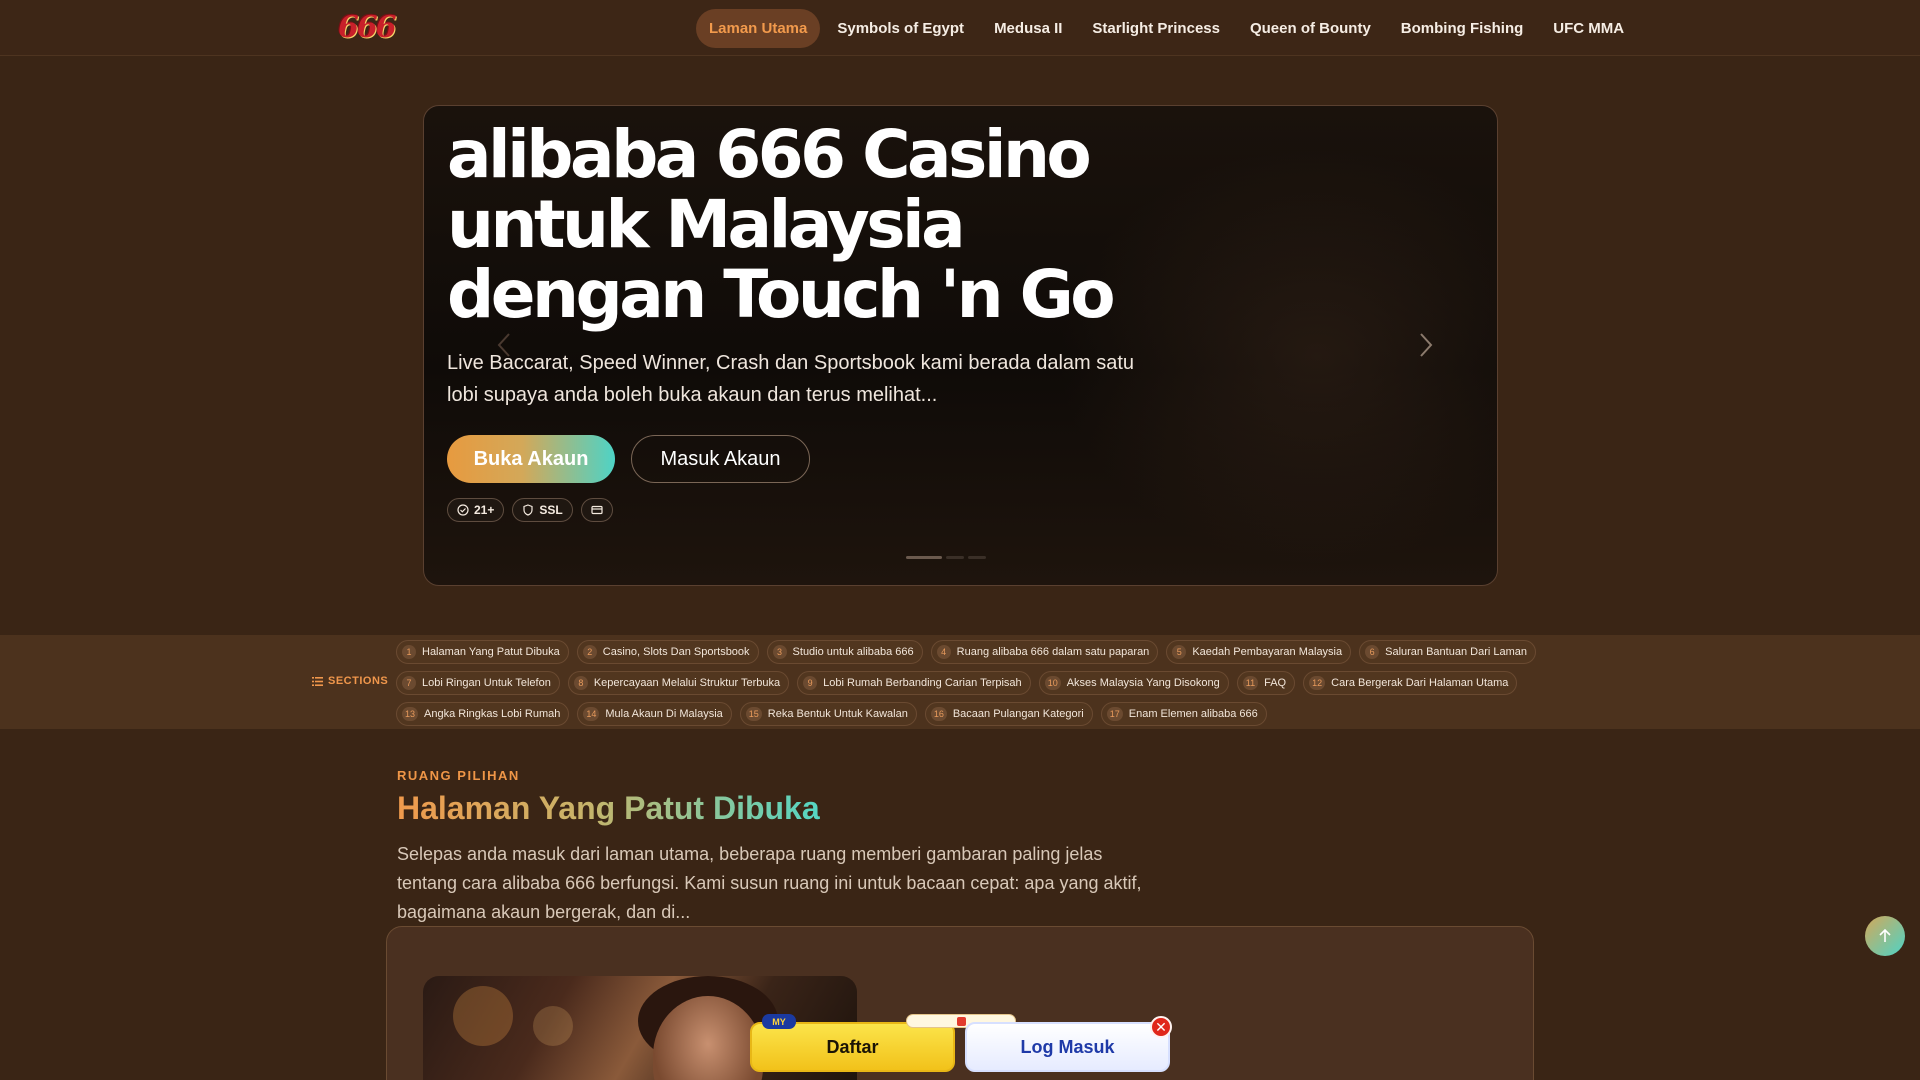  I want to click on register-button: Daftar, so click(852, 1047).